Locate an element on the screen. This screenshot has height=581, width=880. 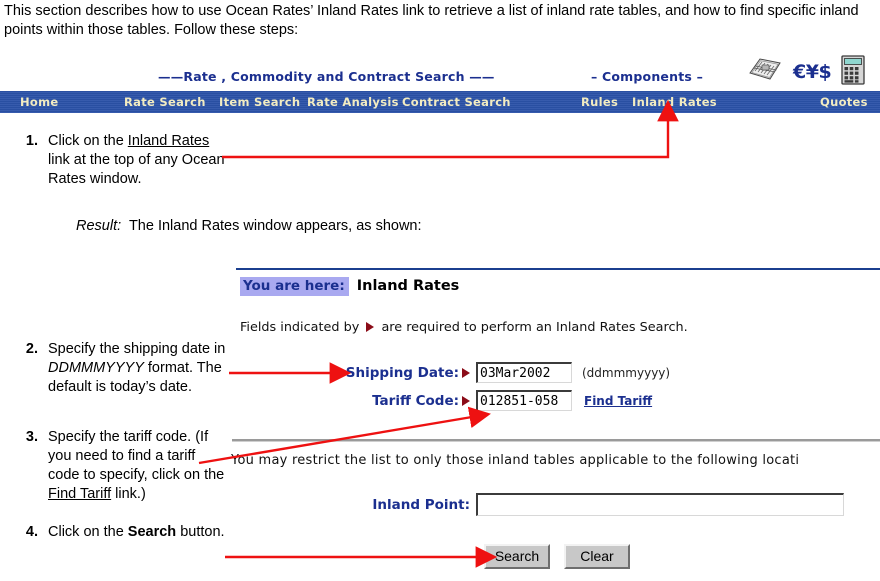
step-3-number: 3. is located at coordinates (31, 437).